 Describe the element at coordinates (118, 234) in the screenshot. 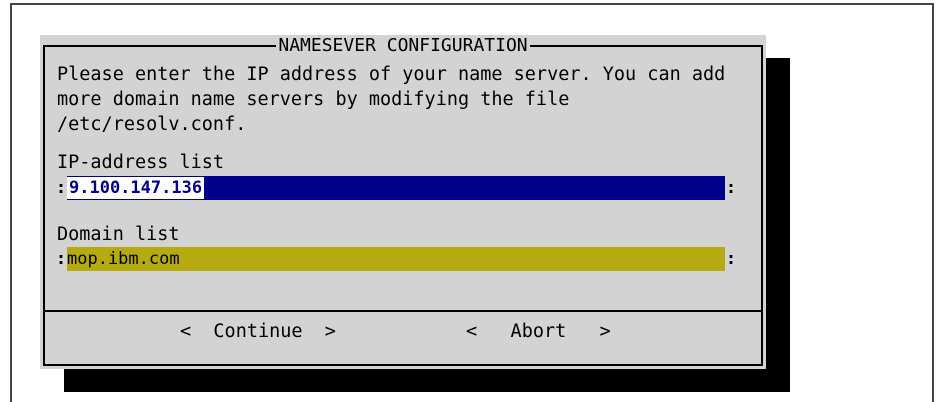

I see `domain-list-label: Domain list` at that location.